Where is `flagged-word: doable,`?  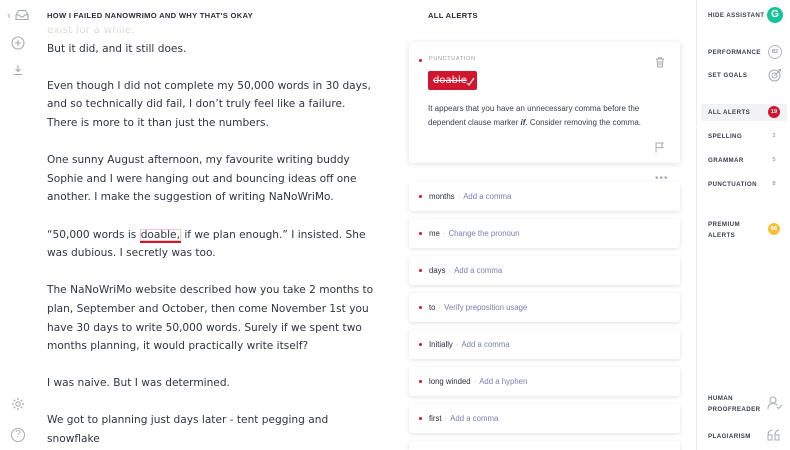
flagged-word: doable, is located at coordinates (160, 235).